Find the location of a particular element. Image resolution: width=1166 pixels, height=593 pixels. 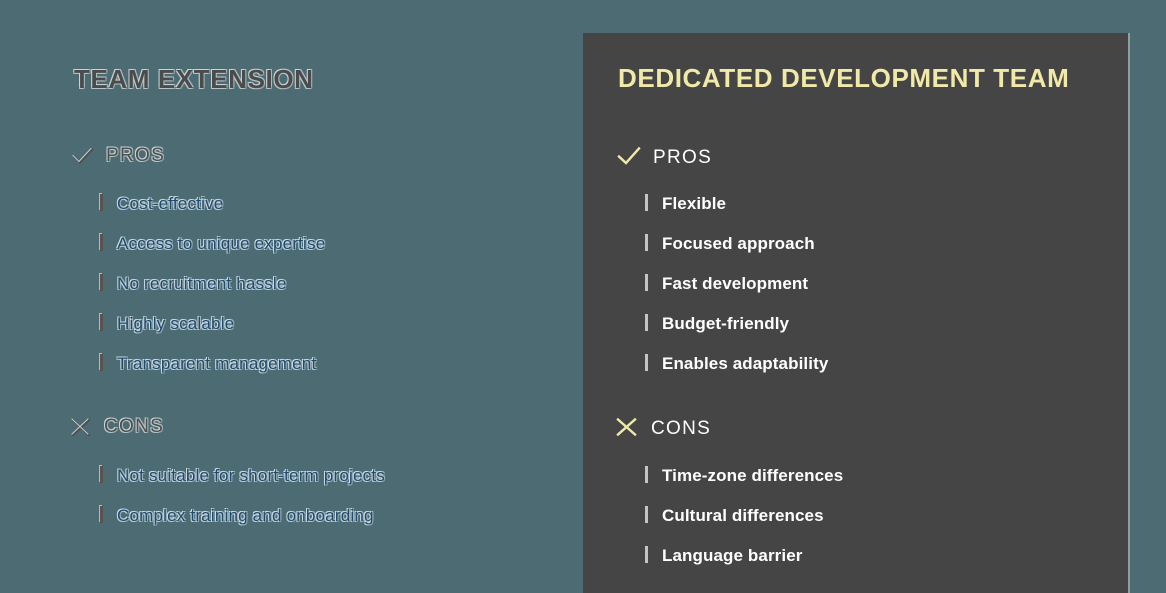

list-item-label: Highly scalable is located at coordinates (176, 323).